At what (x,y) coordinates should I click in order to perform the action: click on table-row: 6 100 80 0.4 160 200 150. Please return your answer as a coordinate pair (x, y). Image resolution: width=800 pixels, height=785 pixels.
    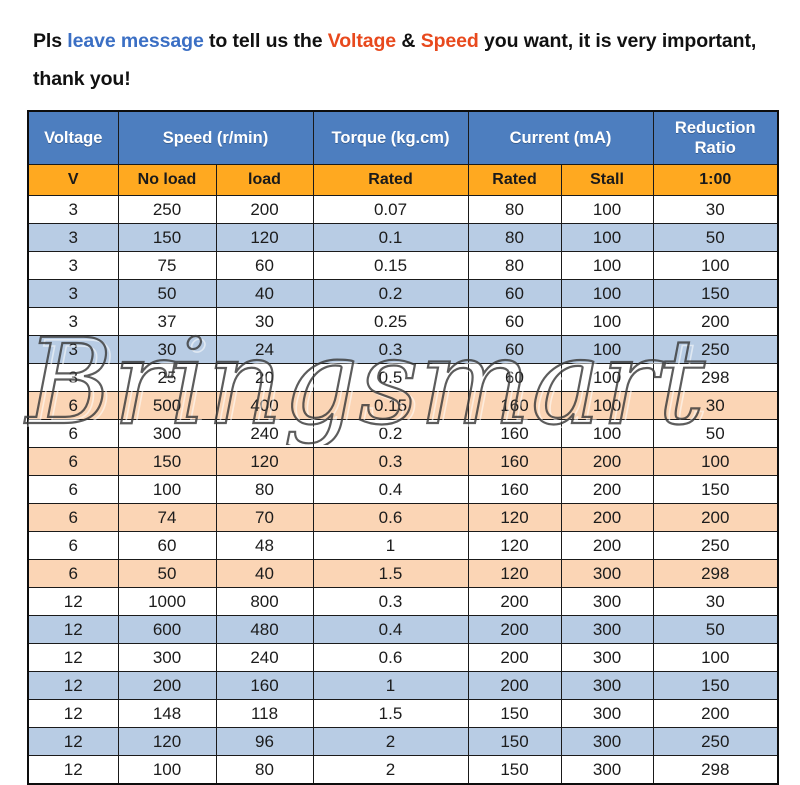
    Looking at the image, I should click on (403, 489).